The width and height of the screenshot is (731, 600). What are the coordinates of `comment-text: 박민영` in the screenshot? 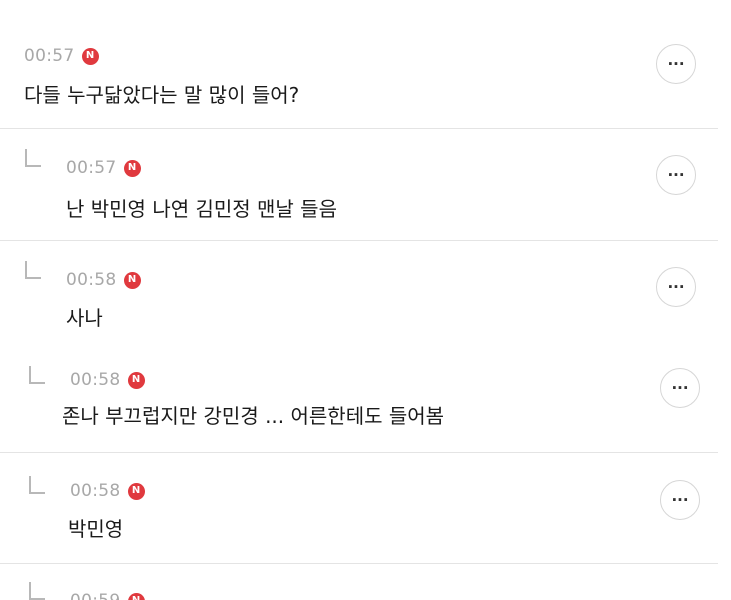 It's located at (96, 529).